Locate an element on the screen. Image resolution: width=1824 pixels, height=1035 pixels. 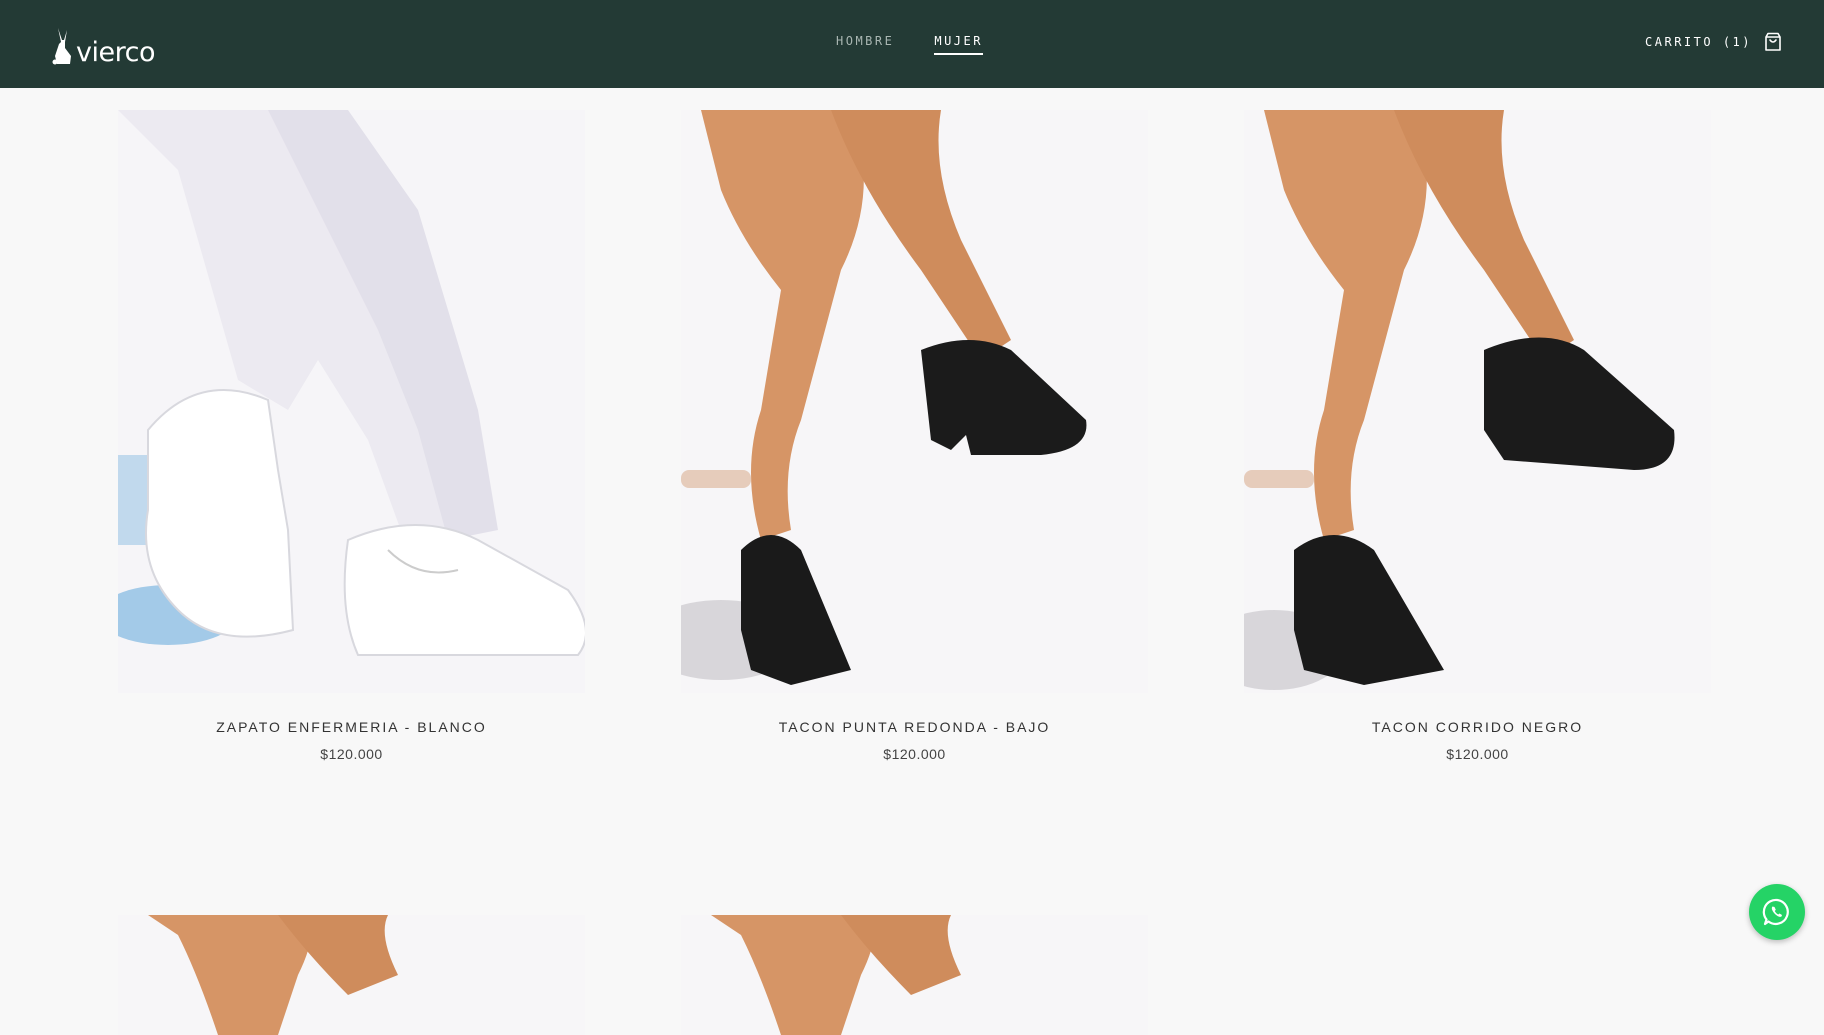
whatsapp-chat-button is located at coordinates (1777, 912).